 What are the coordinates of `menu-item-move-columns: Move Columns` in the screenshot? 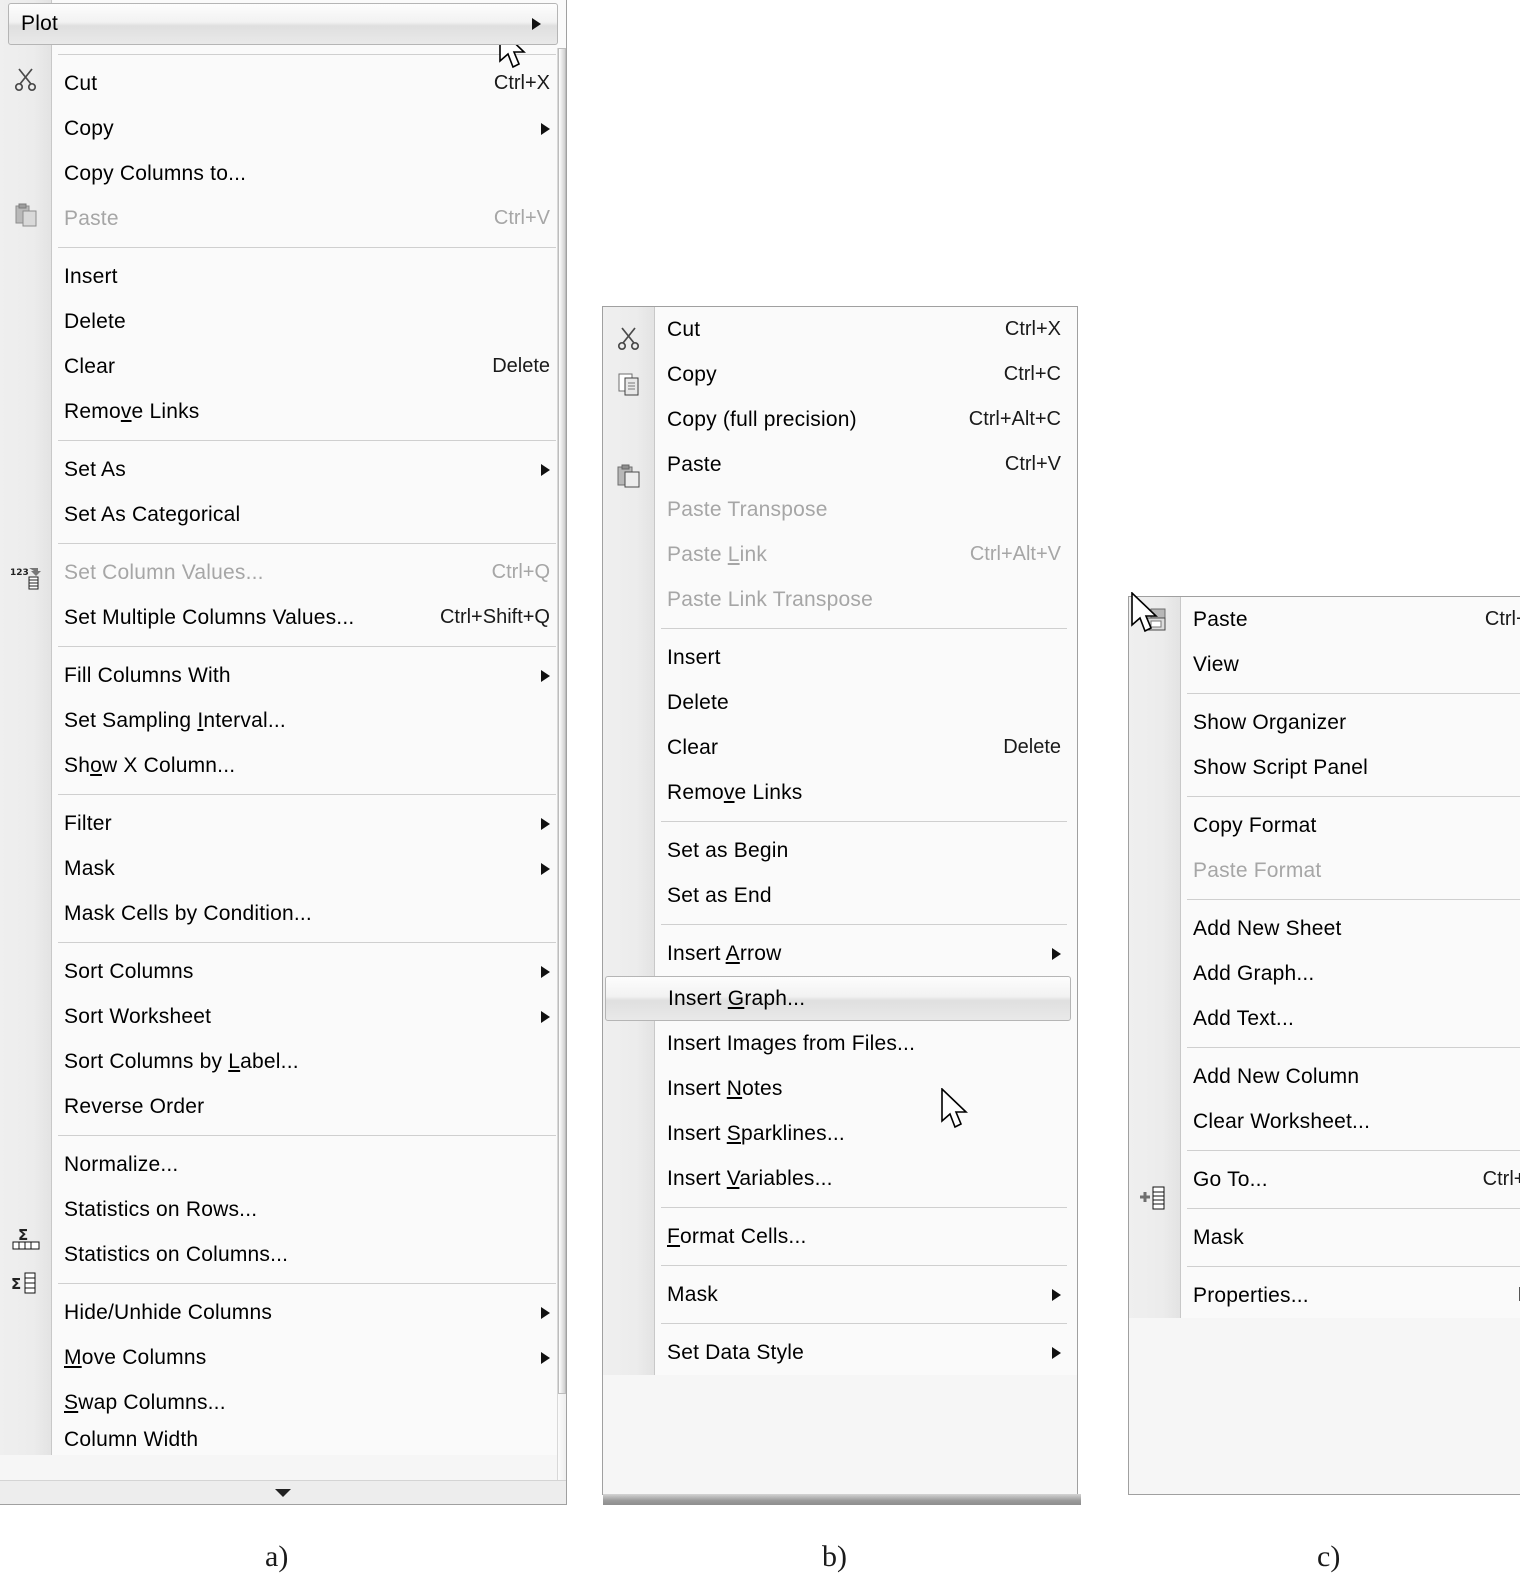 It's located at (309, 1357).